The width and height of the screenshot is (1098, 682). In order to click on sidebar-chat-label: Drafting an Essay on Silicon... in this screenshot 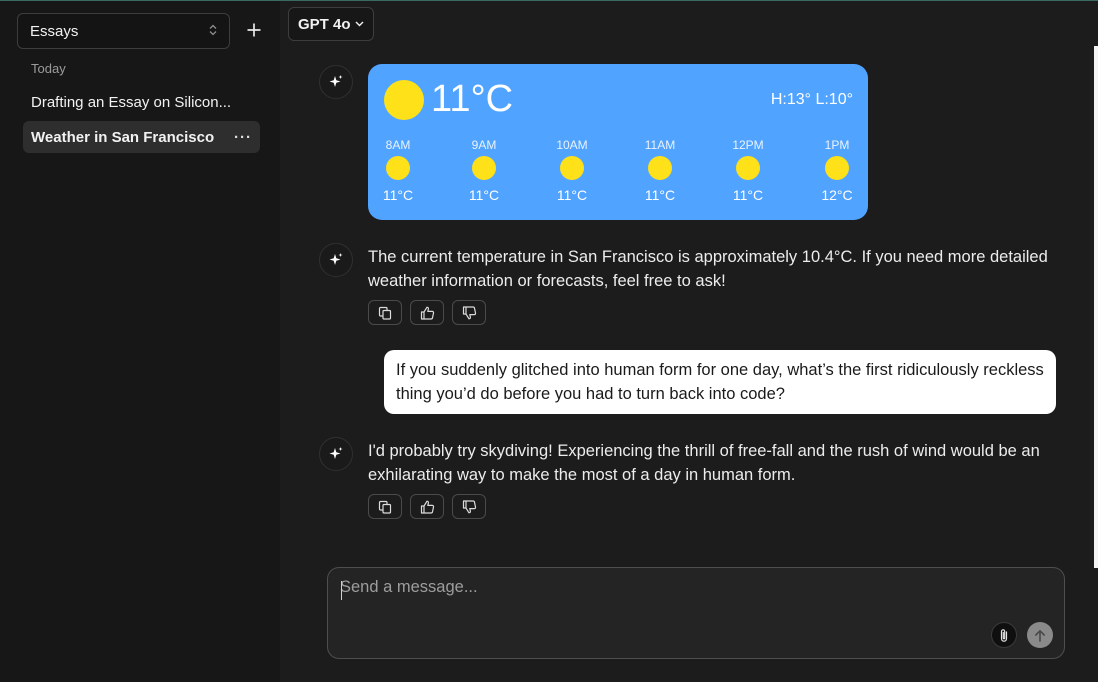, I will do `click(131, 102)`.